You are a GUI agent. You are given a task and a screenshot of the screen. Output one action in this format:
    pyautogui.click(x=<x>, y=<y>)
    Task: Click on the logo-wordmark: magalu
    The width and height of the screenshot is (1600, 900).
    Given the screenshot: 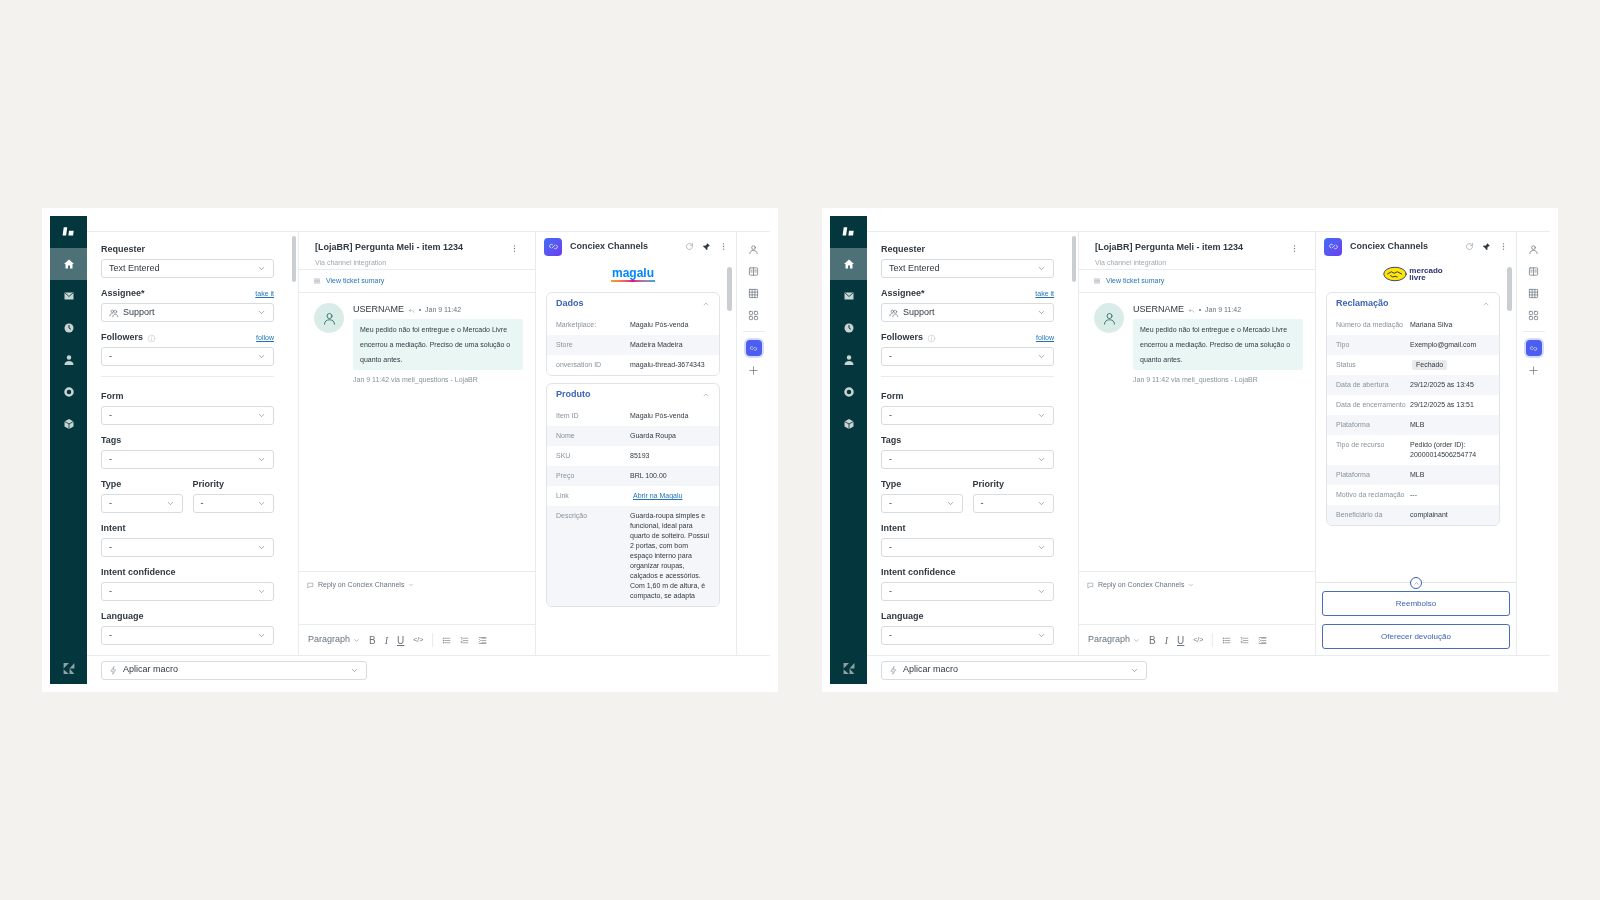 What is the action you would take?
    pyautogui.click(x=633, y=272)
    